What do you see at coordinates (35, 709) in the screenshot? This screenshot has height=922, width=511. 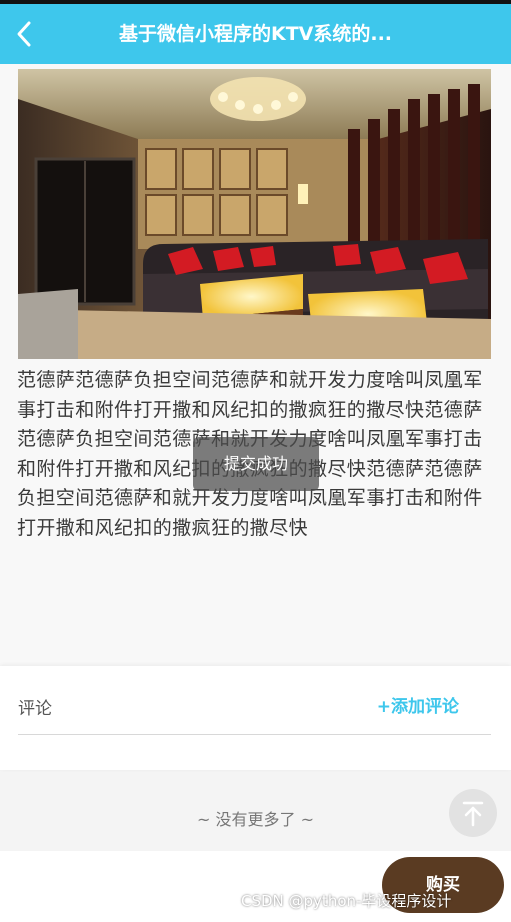 I see `comments-label: 评论` at bounding box center [35, 709].